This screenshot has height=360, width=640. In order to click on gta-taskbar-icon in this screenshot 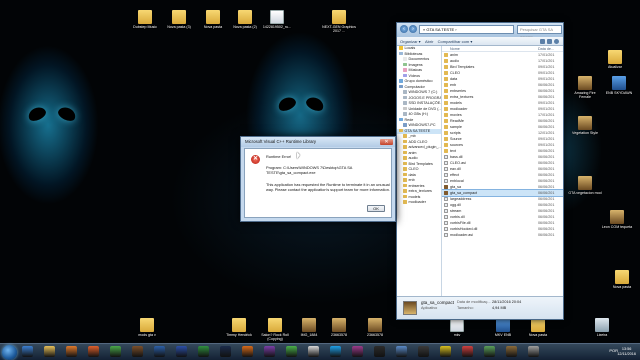, I will do `click(511, 351)`.